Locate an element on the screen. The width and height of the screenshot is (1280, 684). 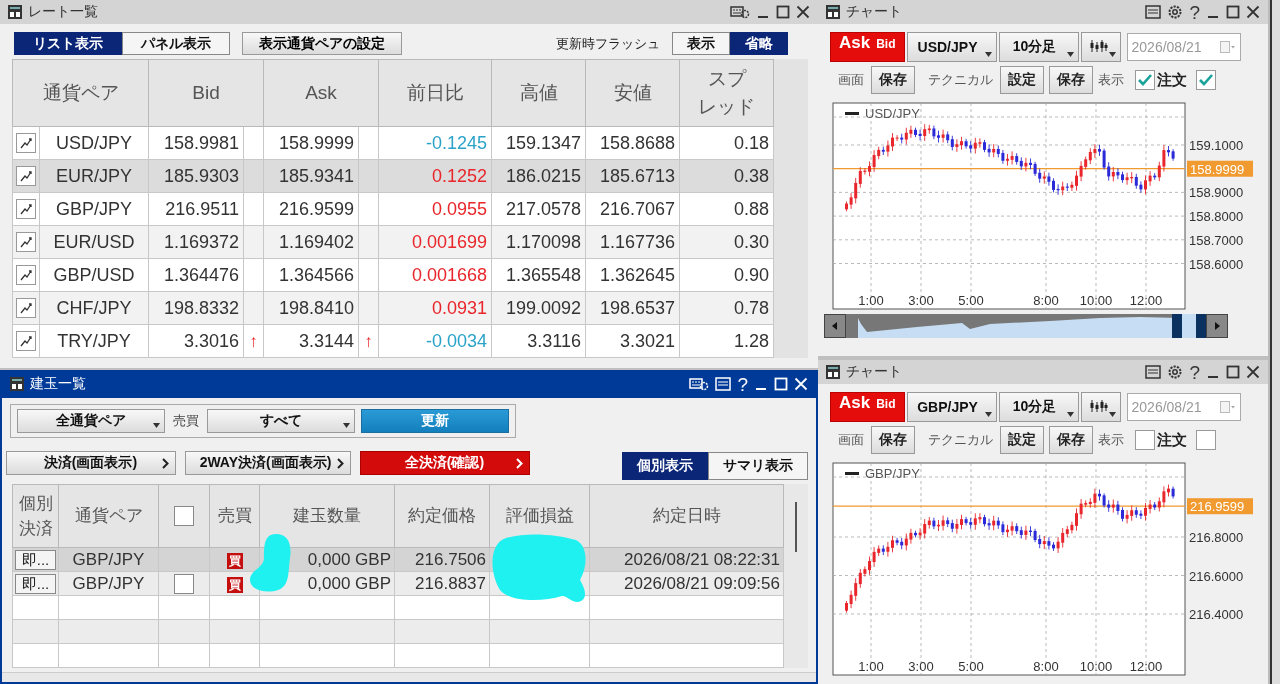
y-tick-label: 158.6000 is located at coordinates (1216, 264).